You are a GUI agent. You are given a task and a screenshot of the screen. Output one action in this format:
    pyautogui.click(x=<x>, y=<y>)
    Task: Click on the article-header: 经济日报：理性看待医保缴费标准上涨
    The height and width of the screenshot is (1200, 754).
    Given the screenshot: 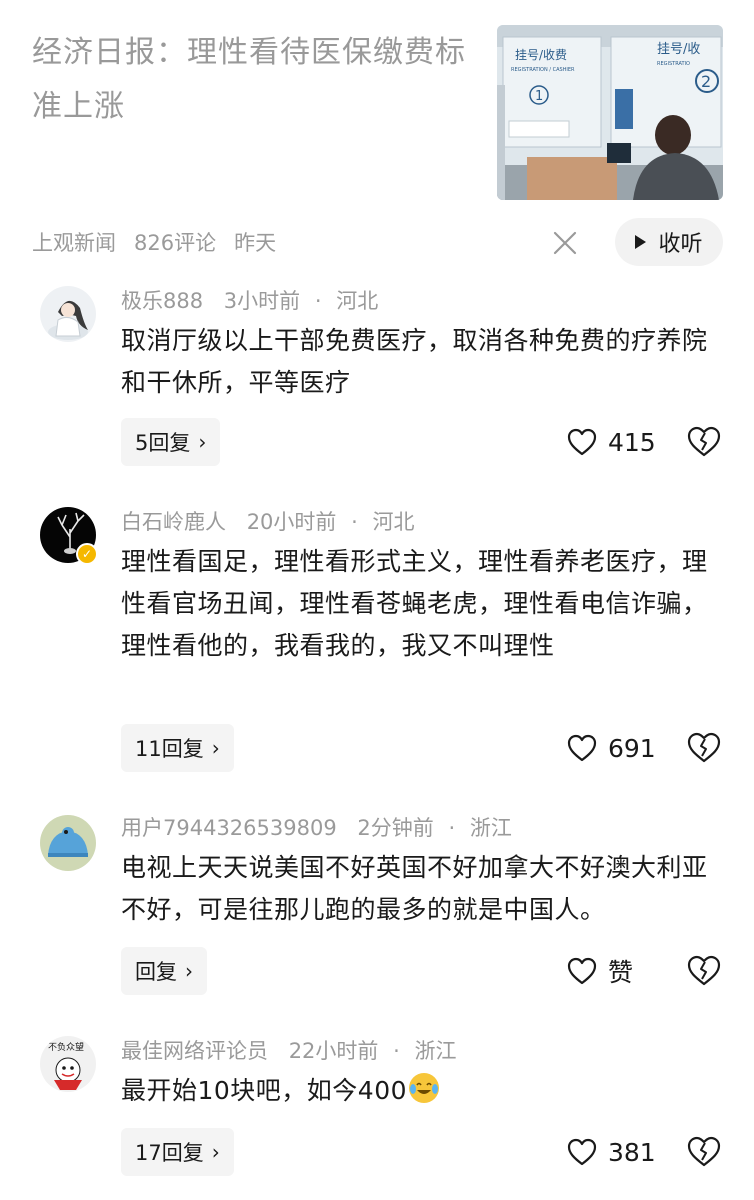 What is the action you would take?
    pyautogui.click(x=252, y=80)
    